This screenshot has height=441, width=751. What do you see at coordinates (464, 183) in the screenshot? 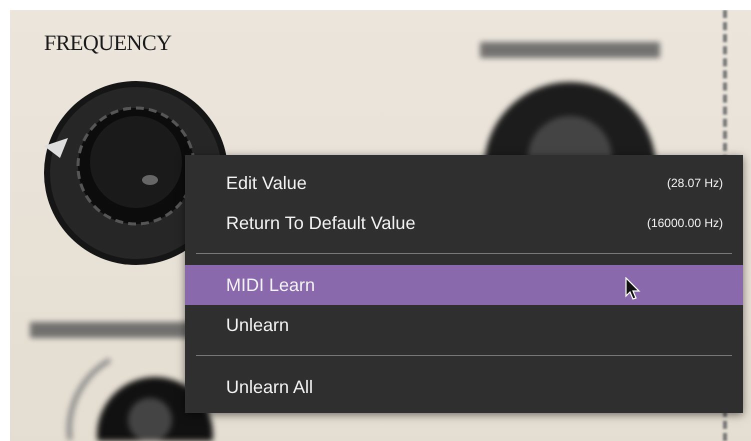
I see `menu-item: Edit Value (28.07 Hz)` at bounding box center [464, 183].